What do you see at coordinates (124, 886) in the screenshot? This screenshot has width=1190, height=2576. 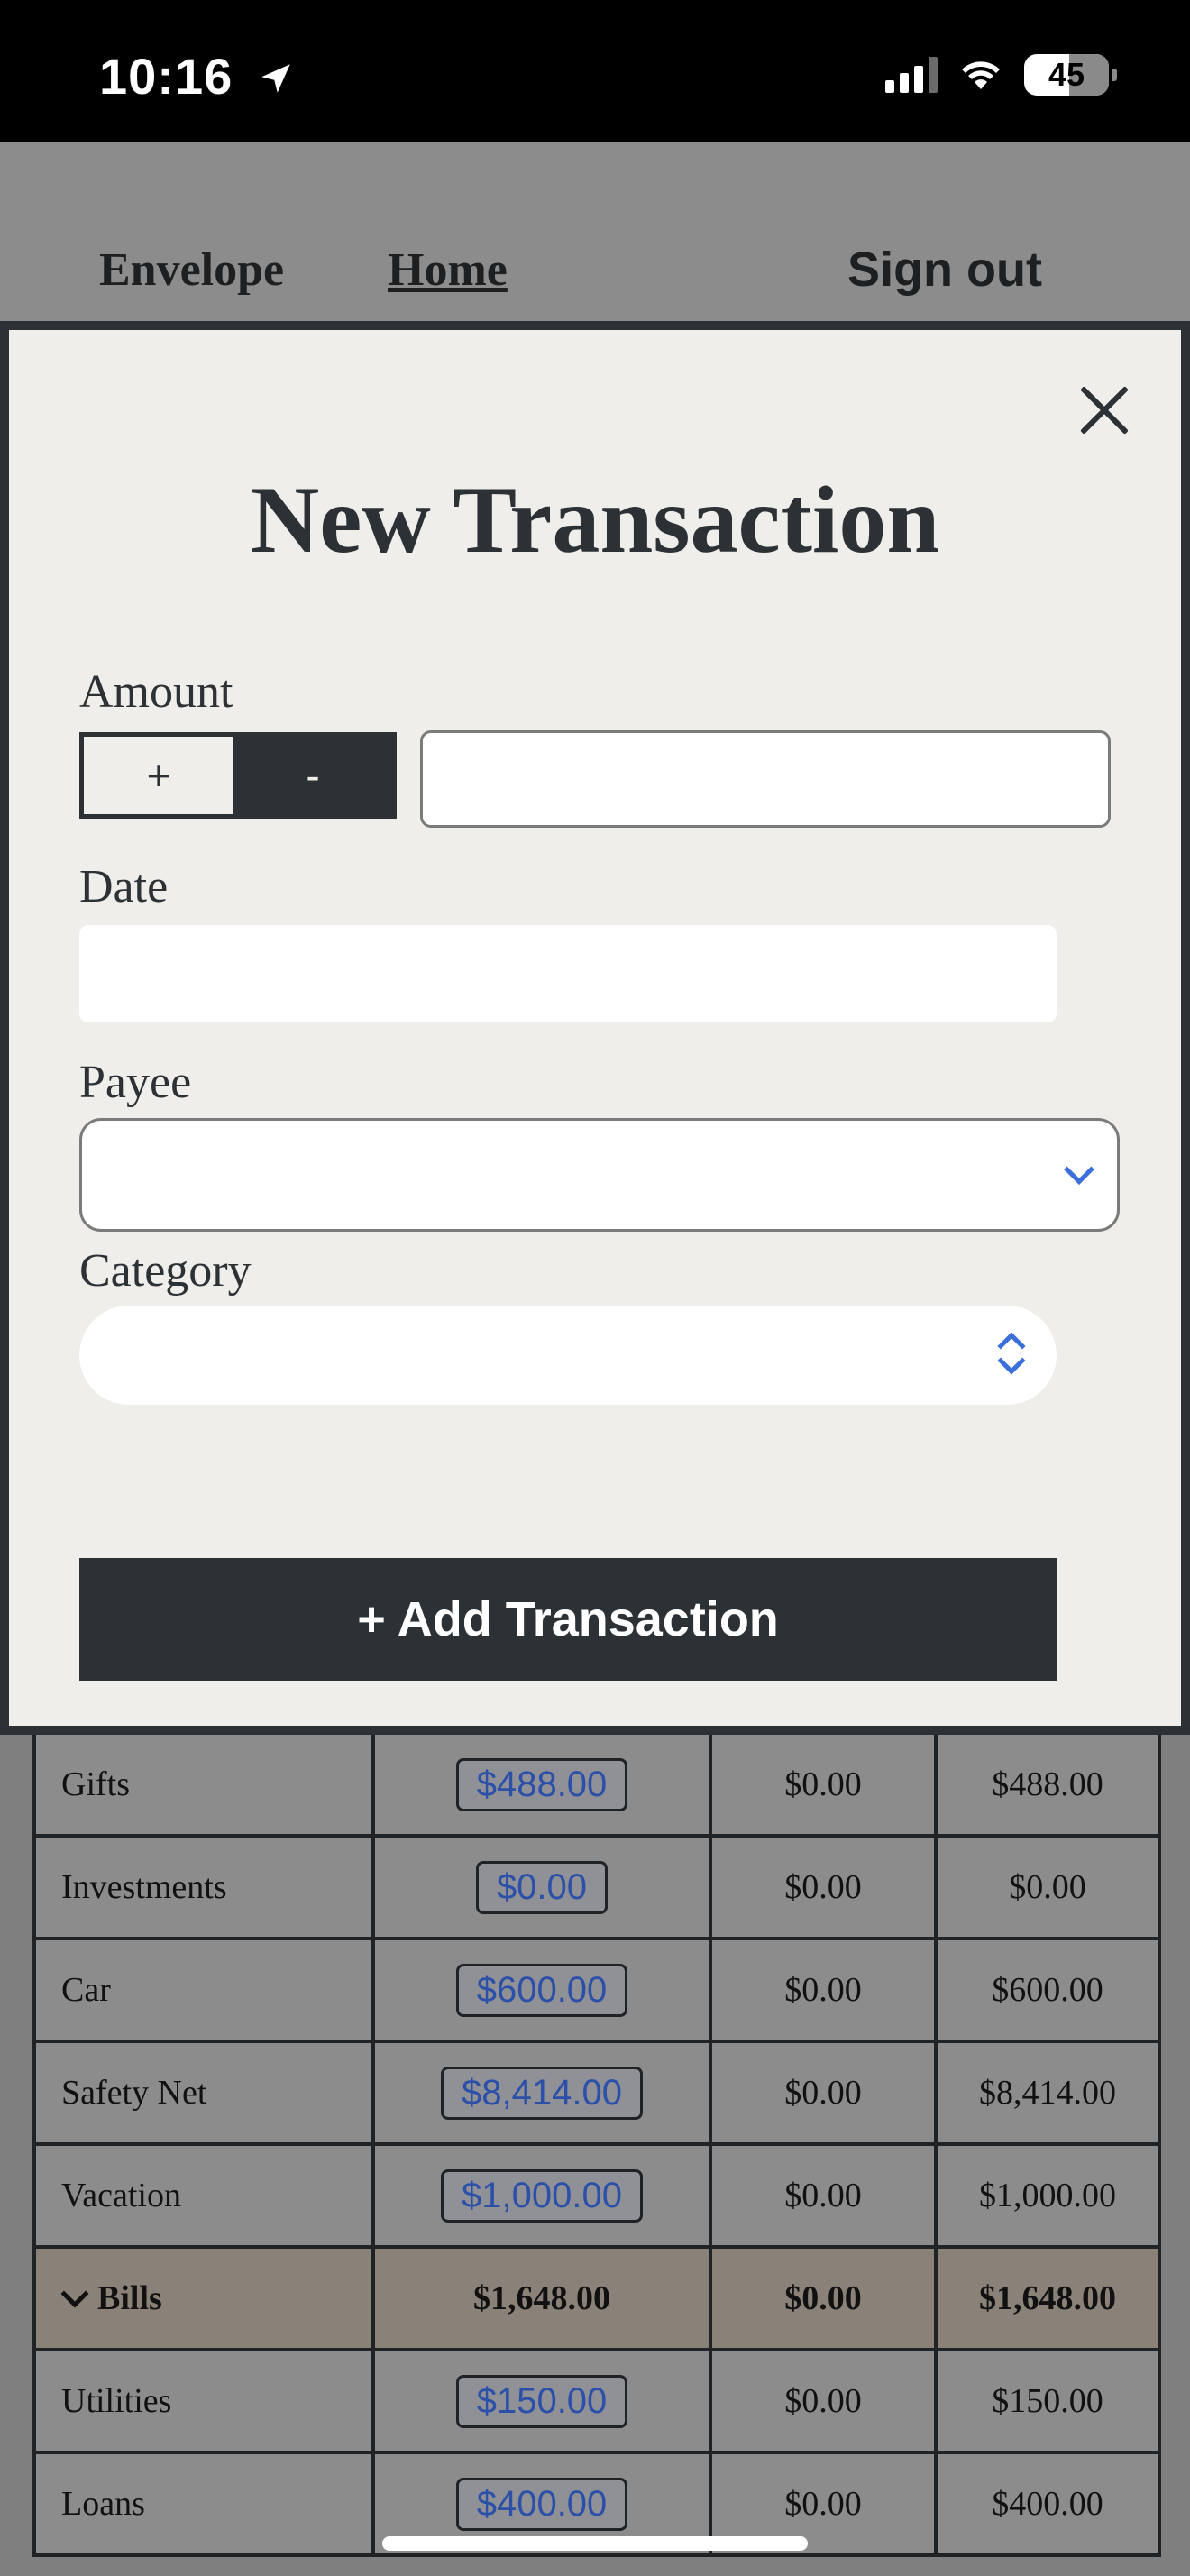 I see `date-label: Date` at bounding box center [124, 886].